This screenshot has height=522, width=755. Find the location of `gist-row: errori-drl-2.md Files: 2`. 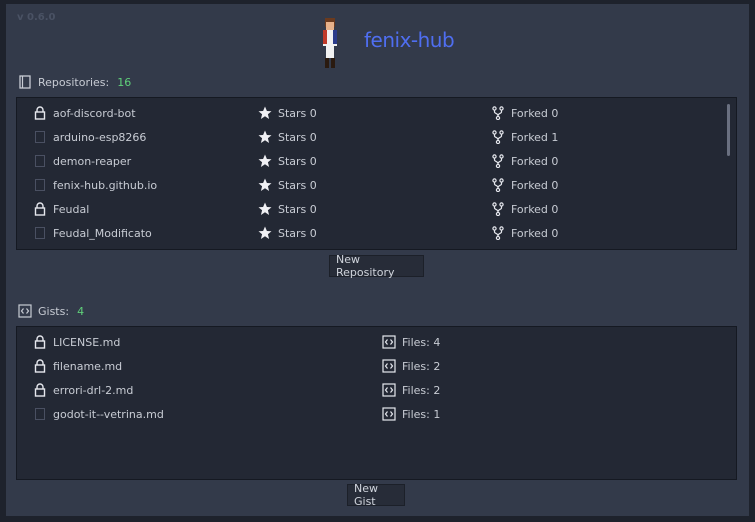

gist-row: errori-drl-2.md Files: 2 is located at coordinates (376, 390).